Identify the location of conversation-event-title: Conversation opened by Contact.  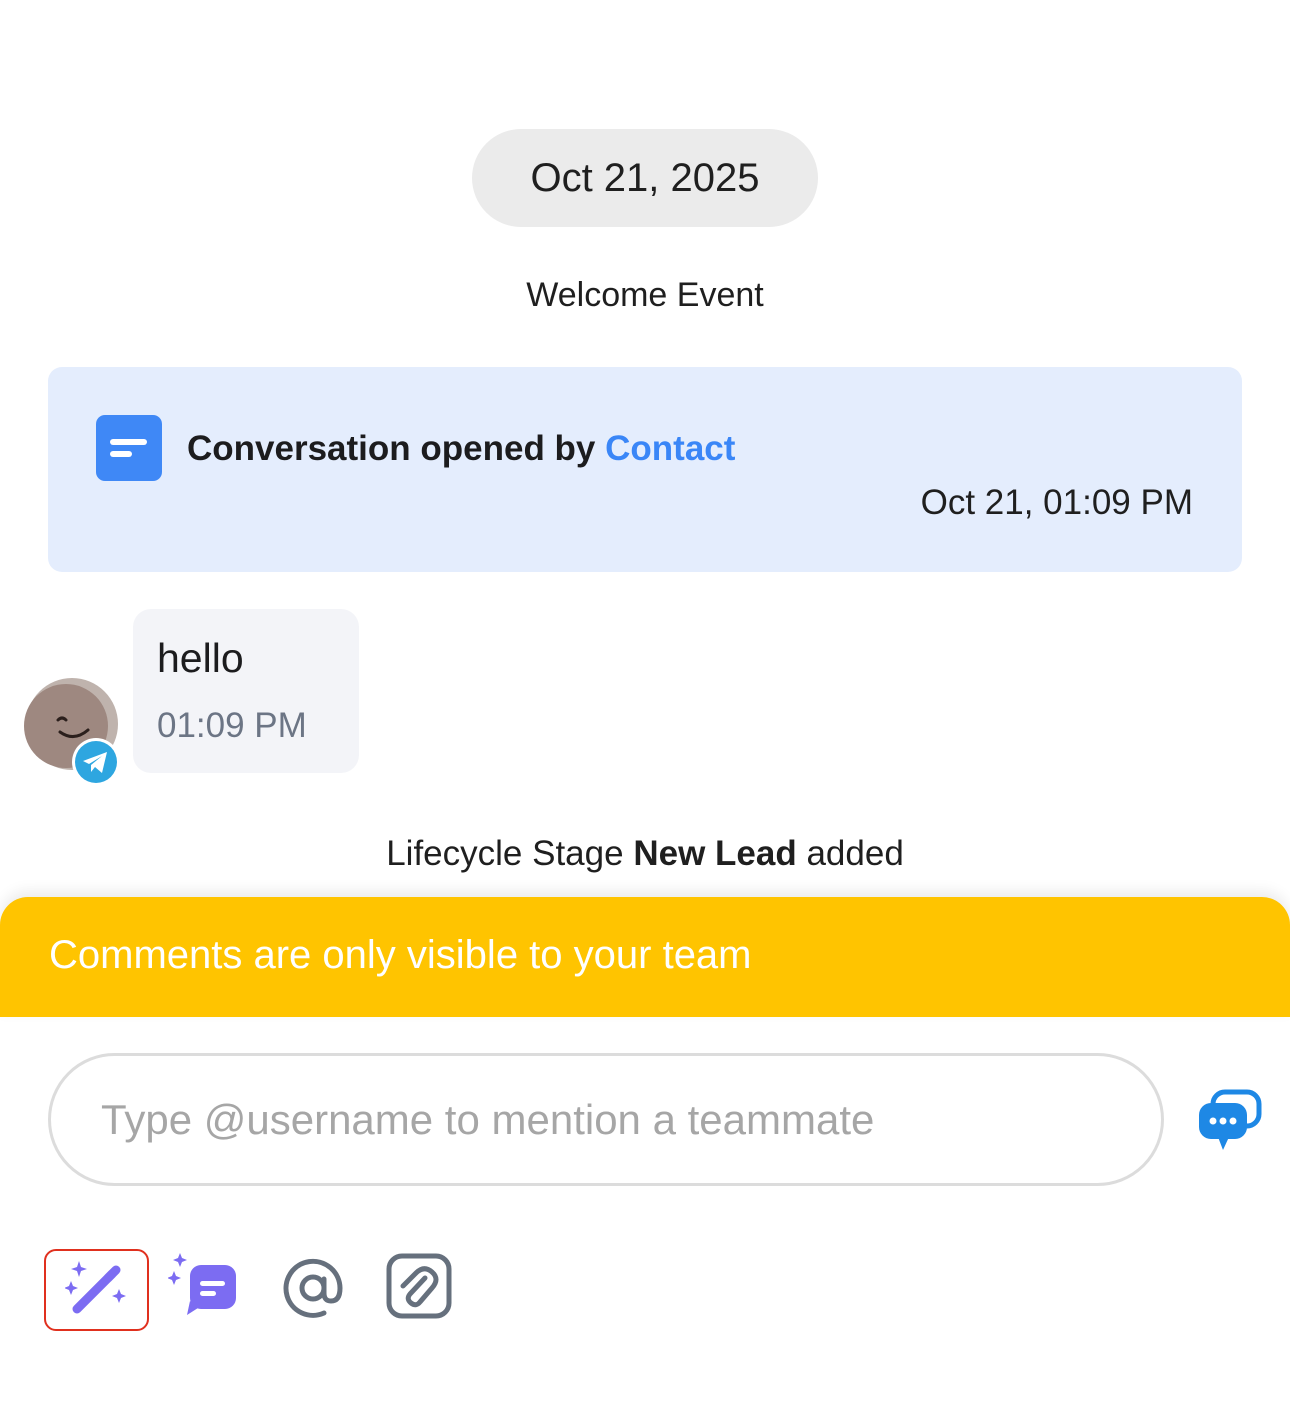
(461, 449).